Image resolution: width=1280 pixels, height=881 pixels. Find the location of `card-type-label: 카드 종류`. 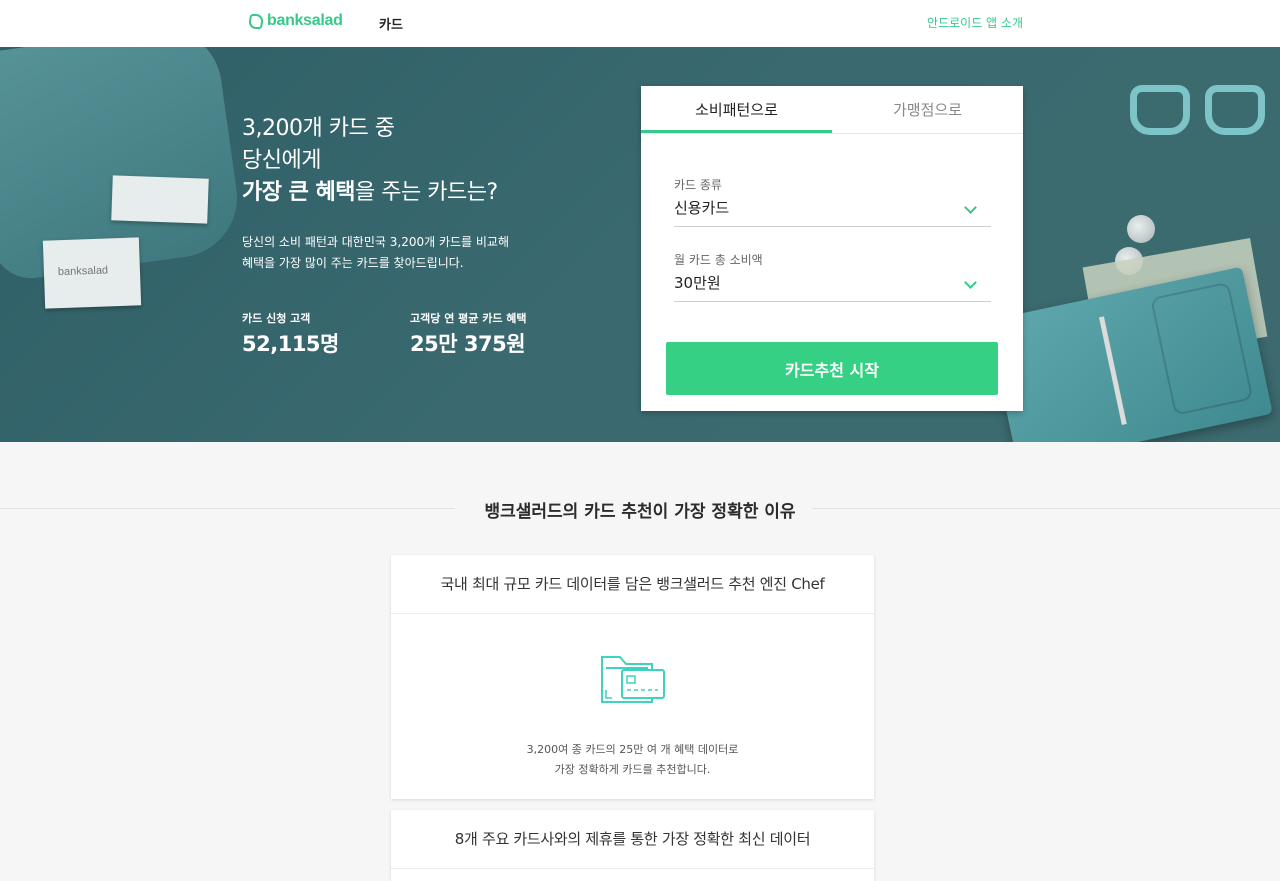

card-type-label: 카드 종류 is located at coordinates (698, 185).